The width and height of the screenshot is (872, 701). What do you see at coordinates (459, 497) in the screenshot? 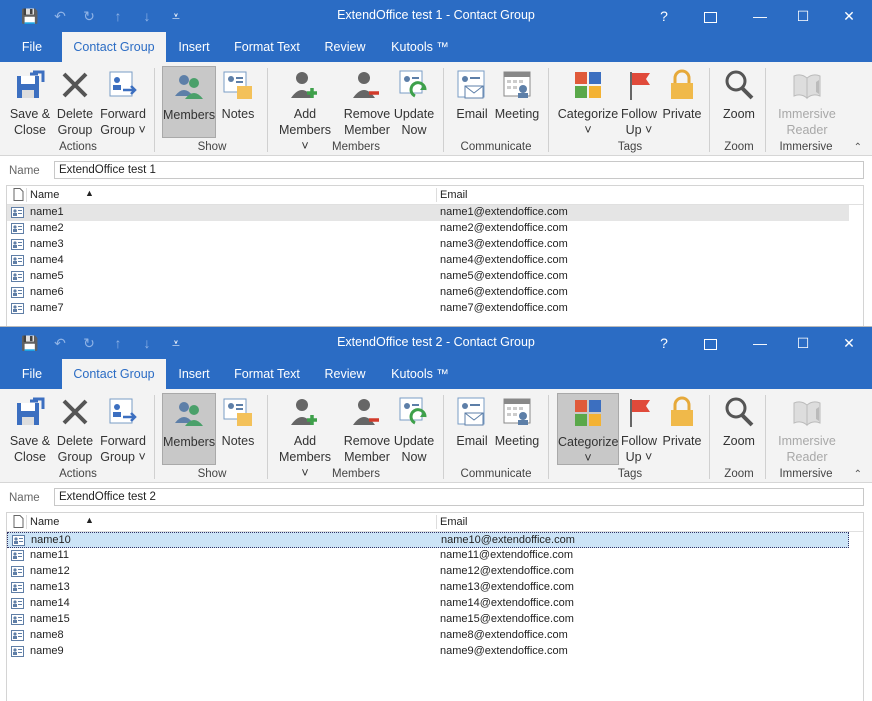
I see `group-name-field: ExtendOffice test 2` at bounding box center [459, 497].